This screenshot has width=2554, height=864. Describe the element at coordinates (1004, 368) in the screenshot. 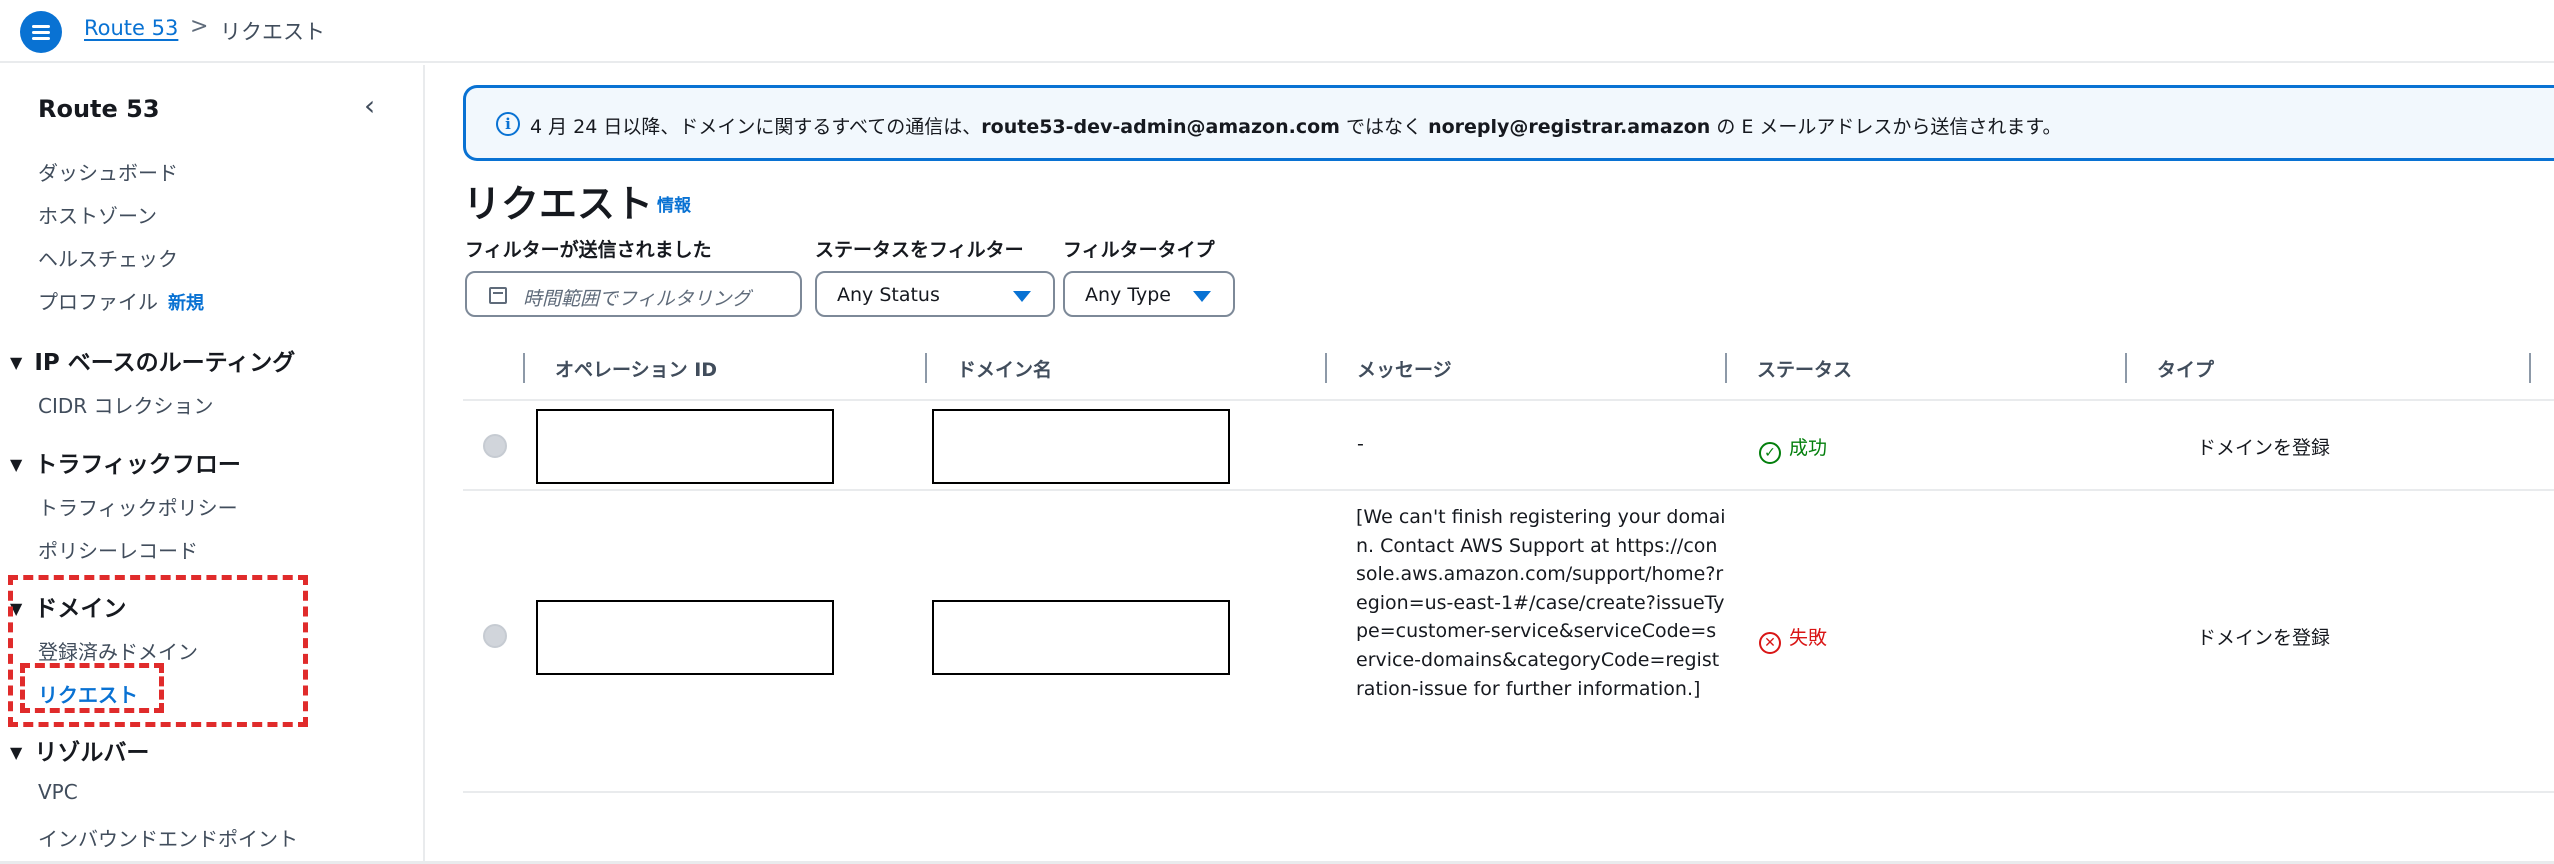

I see `column-header-domain: ドメイン名` at that location.